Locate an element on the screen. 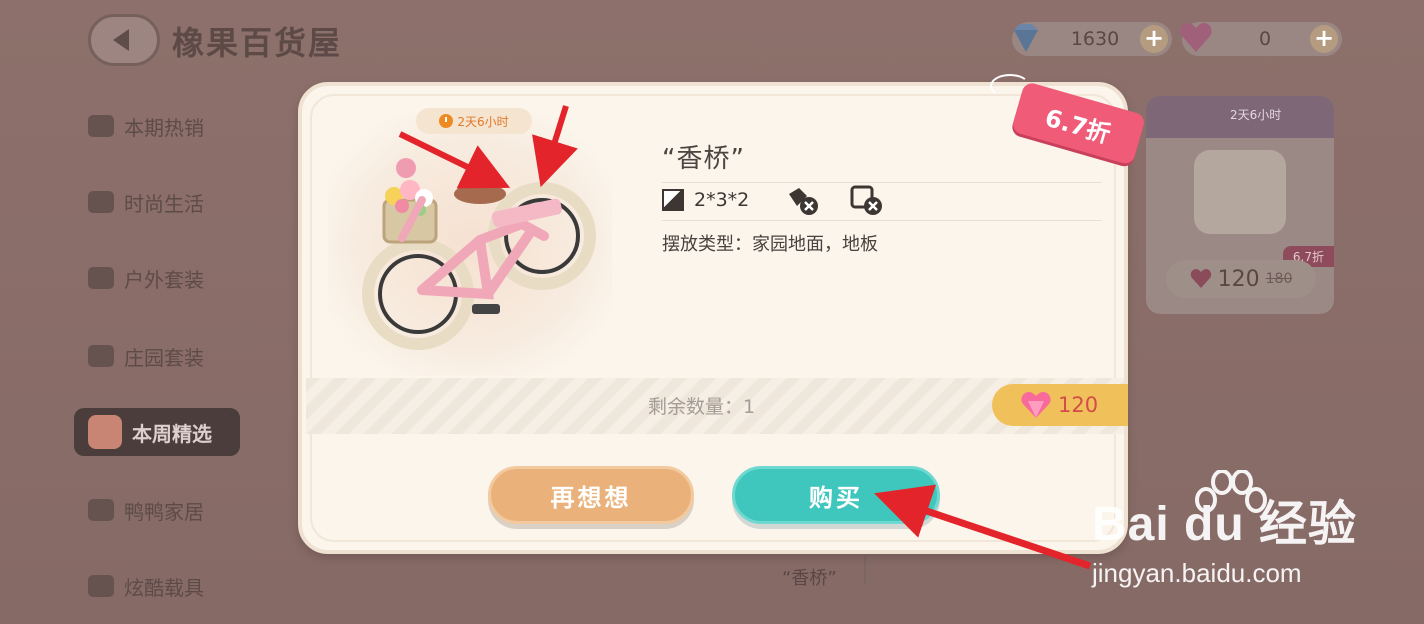  heart-balance: 0 + is located at coordinates (1261, 39).